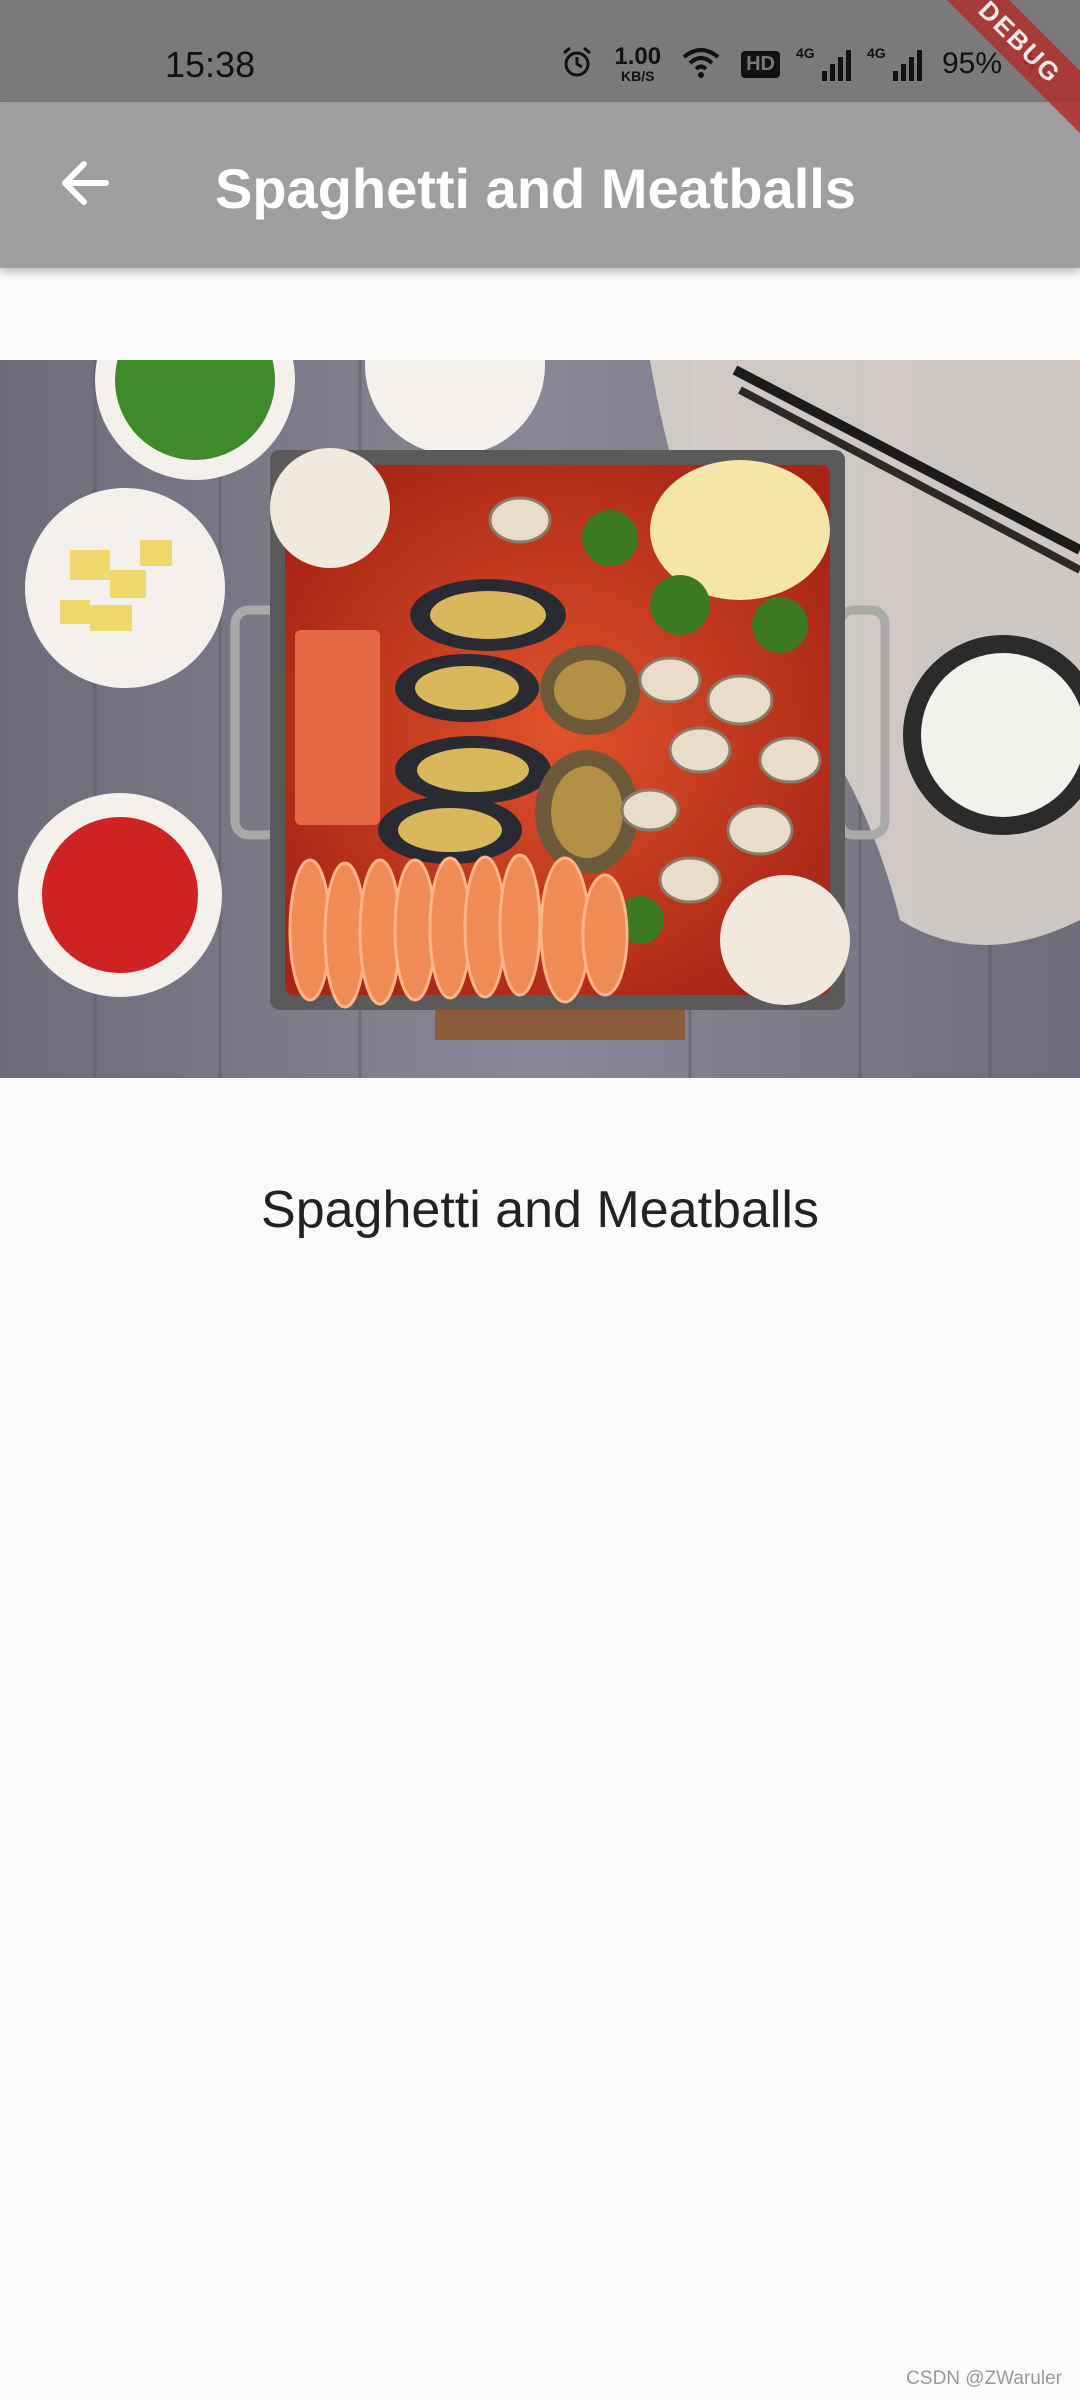  I want to click on signal-icon: 4G, so click(823, 63).